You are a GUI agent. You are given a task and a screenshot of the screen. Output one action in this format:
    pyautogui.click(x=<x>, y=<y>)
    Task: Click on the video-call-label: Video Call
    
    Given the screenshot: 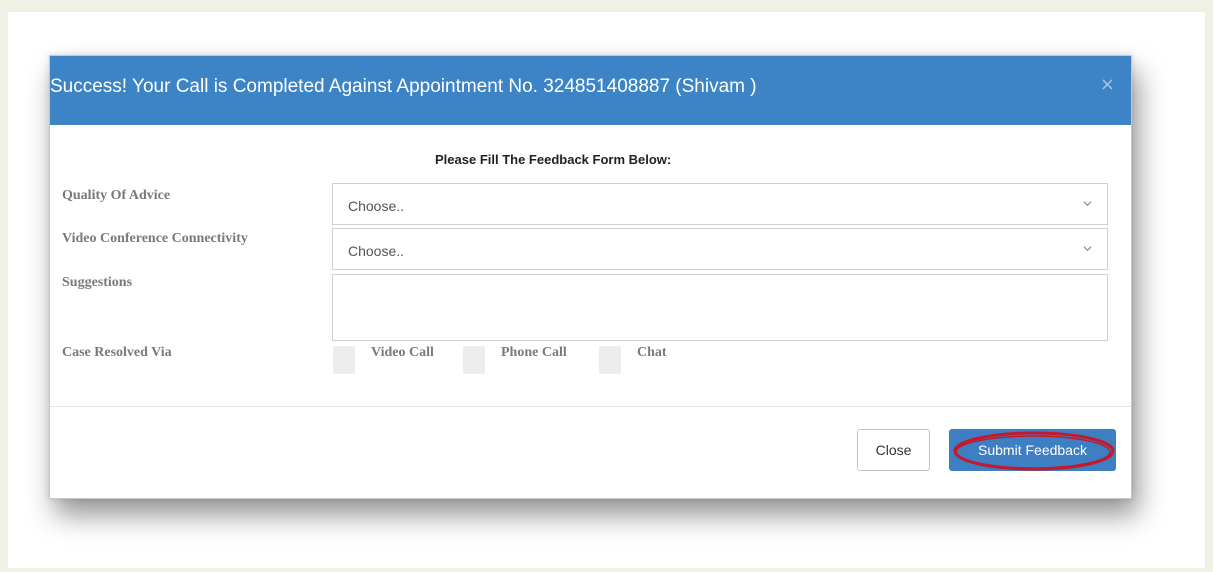 What is the action you would take?
    pyautogui.click(x=402, y=352)
    